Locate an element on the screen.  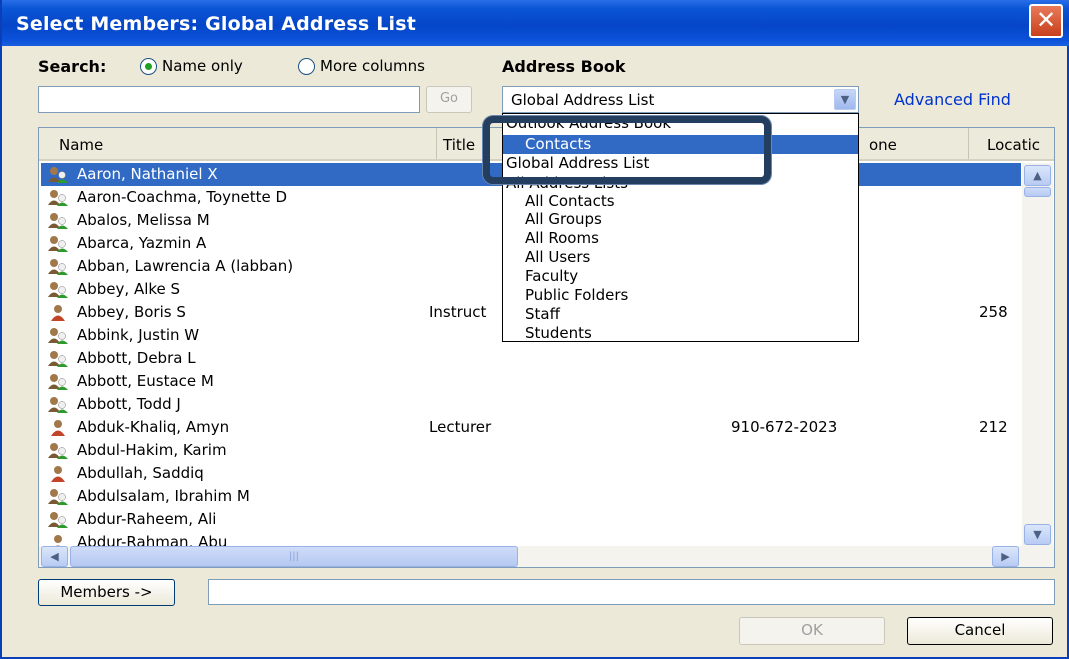
row-name: Aaron-Coachma, Toynette D is located at coordinates (182, 197).